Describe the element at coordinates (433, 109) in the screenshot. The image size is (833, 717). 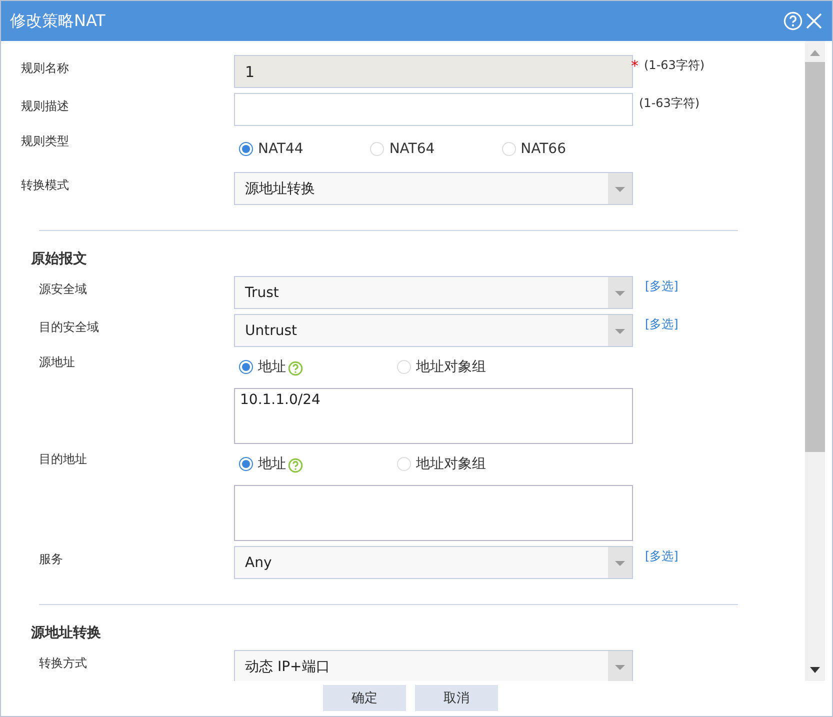
I see `text-field` at that location.